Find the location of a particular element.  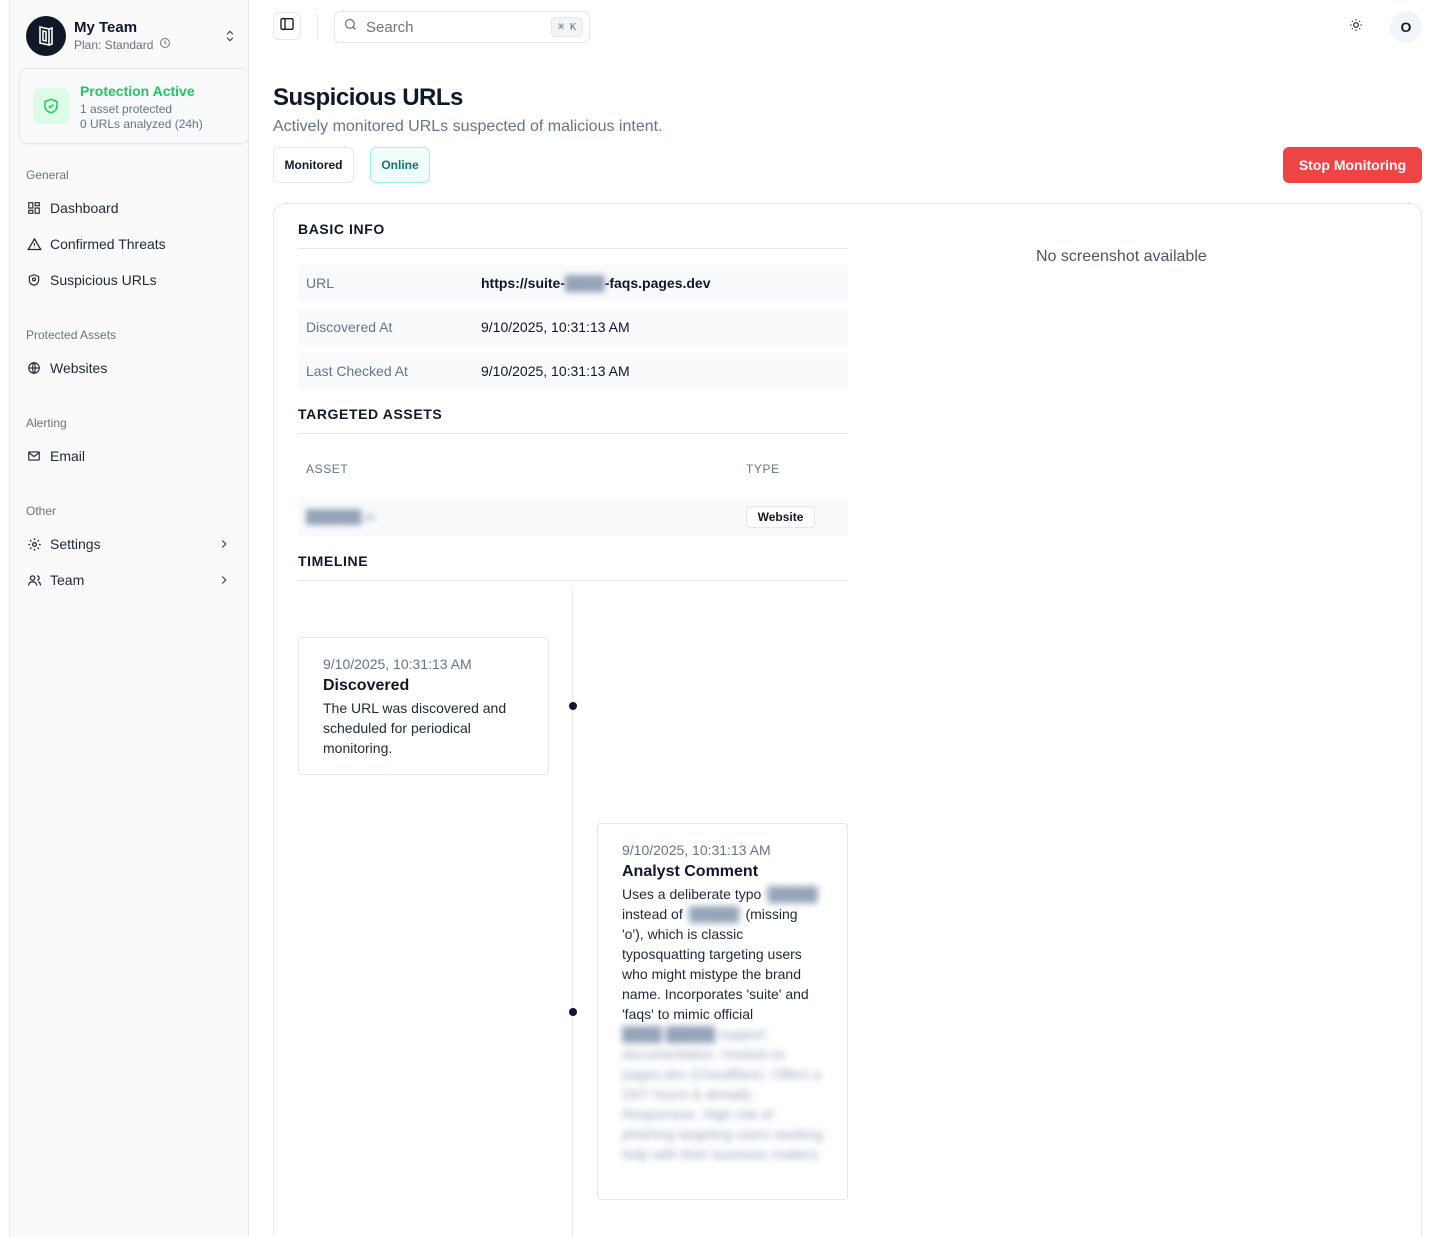

timeline-axis is located at coordinates (572, 913).